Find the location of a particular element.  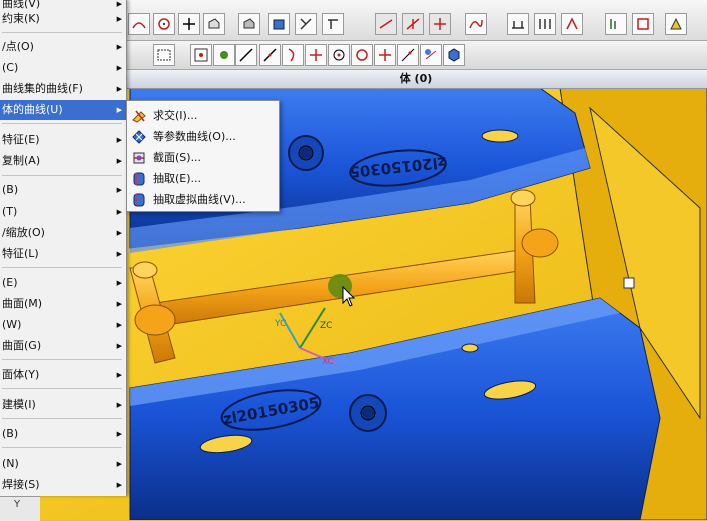

wrap-icon is located at coordinates (643, 24).